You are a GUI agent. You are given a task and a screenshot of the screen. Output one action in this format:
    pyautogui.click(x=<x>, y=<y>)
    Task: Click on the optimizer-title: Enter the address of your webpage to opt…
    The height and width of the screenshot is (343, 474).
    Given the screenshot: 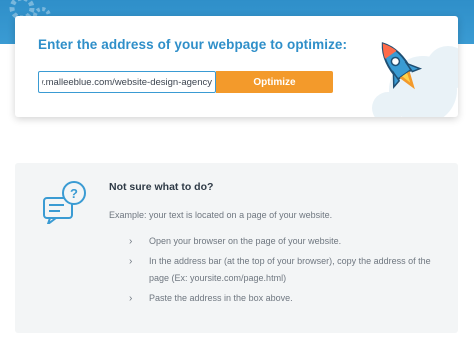 What is the action you would take?
    pyautogui.click(x=193, y=44)
    